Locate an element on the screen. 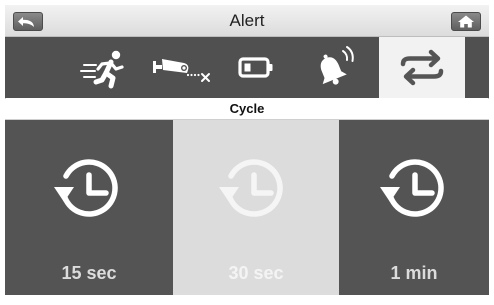 The width and height of the screenshot is (494, 305). title-bar: Alert is located at coordinates (247, 21).